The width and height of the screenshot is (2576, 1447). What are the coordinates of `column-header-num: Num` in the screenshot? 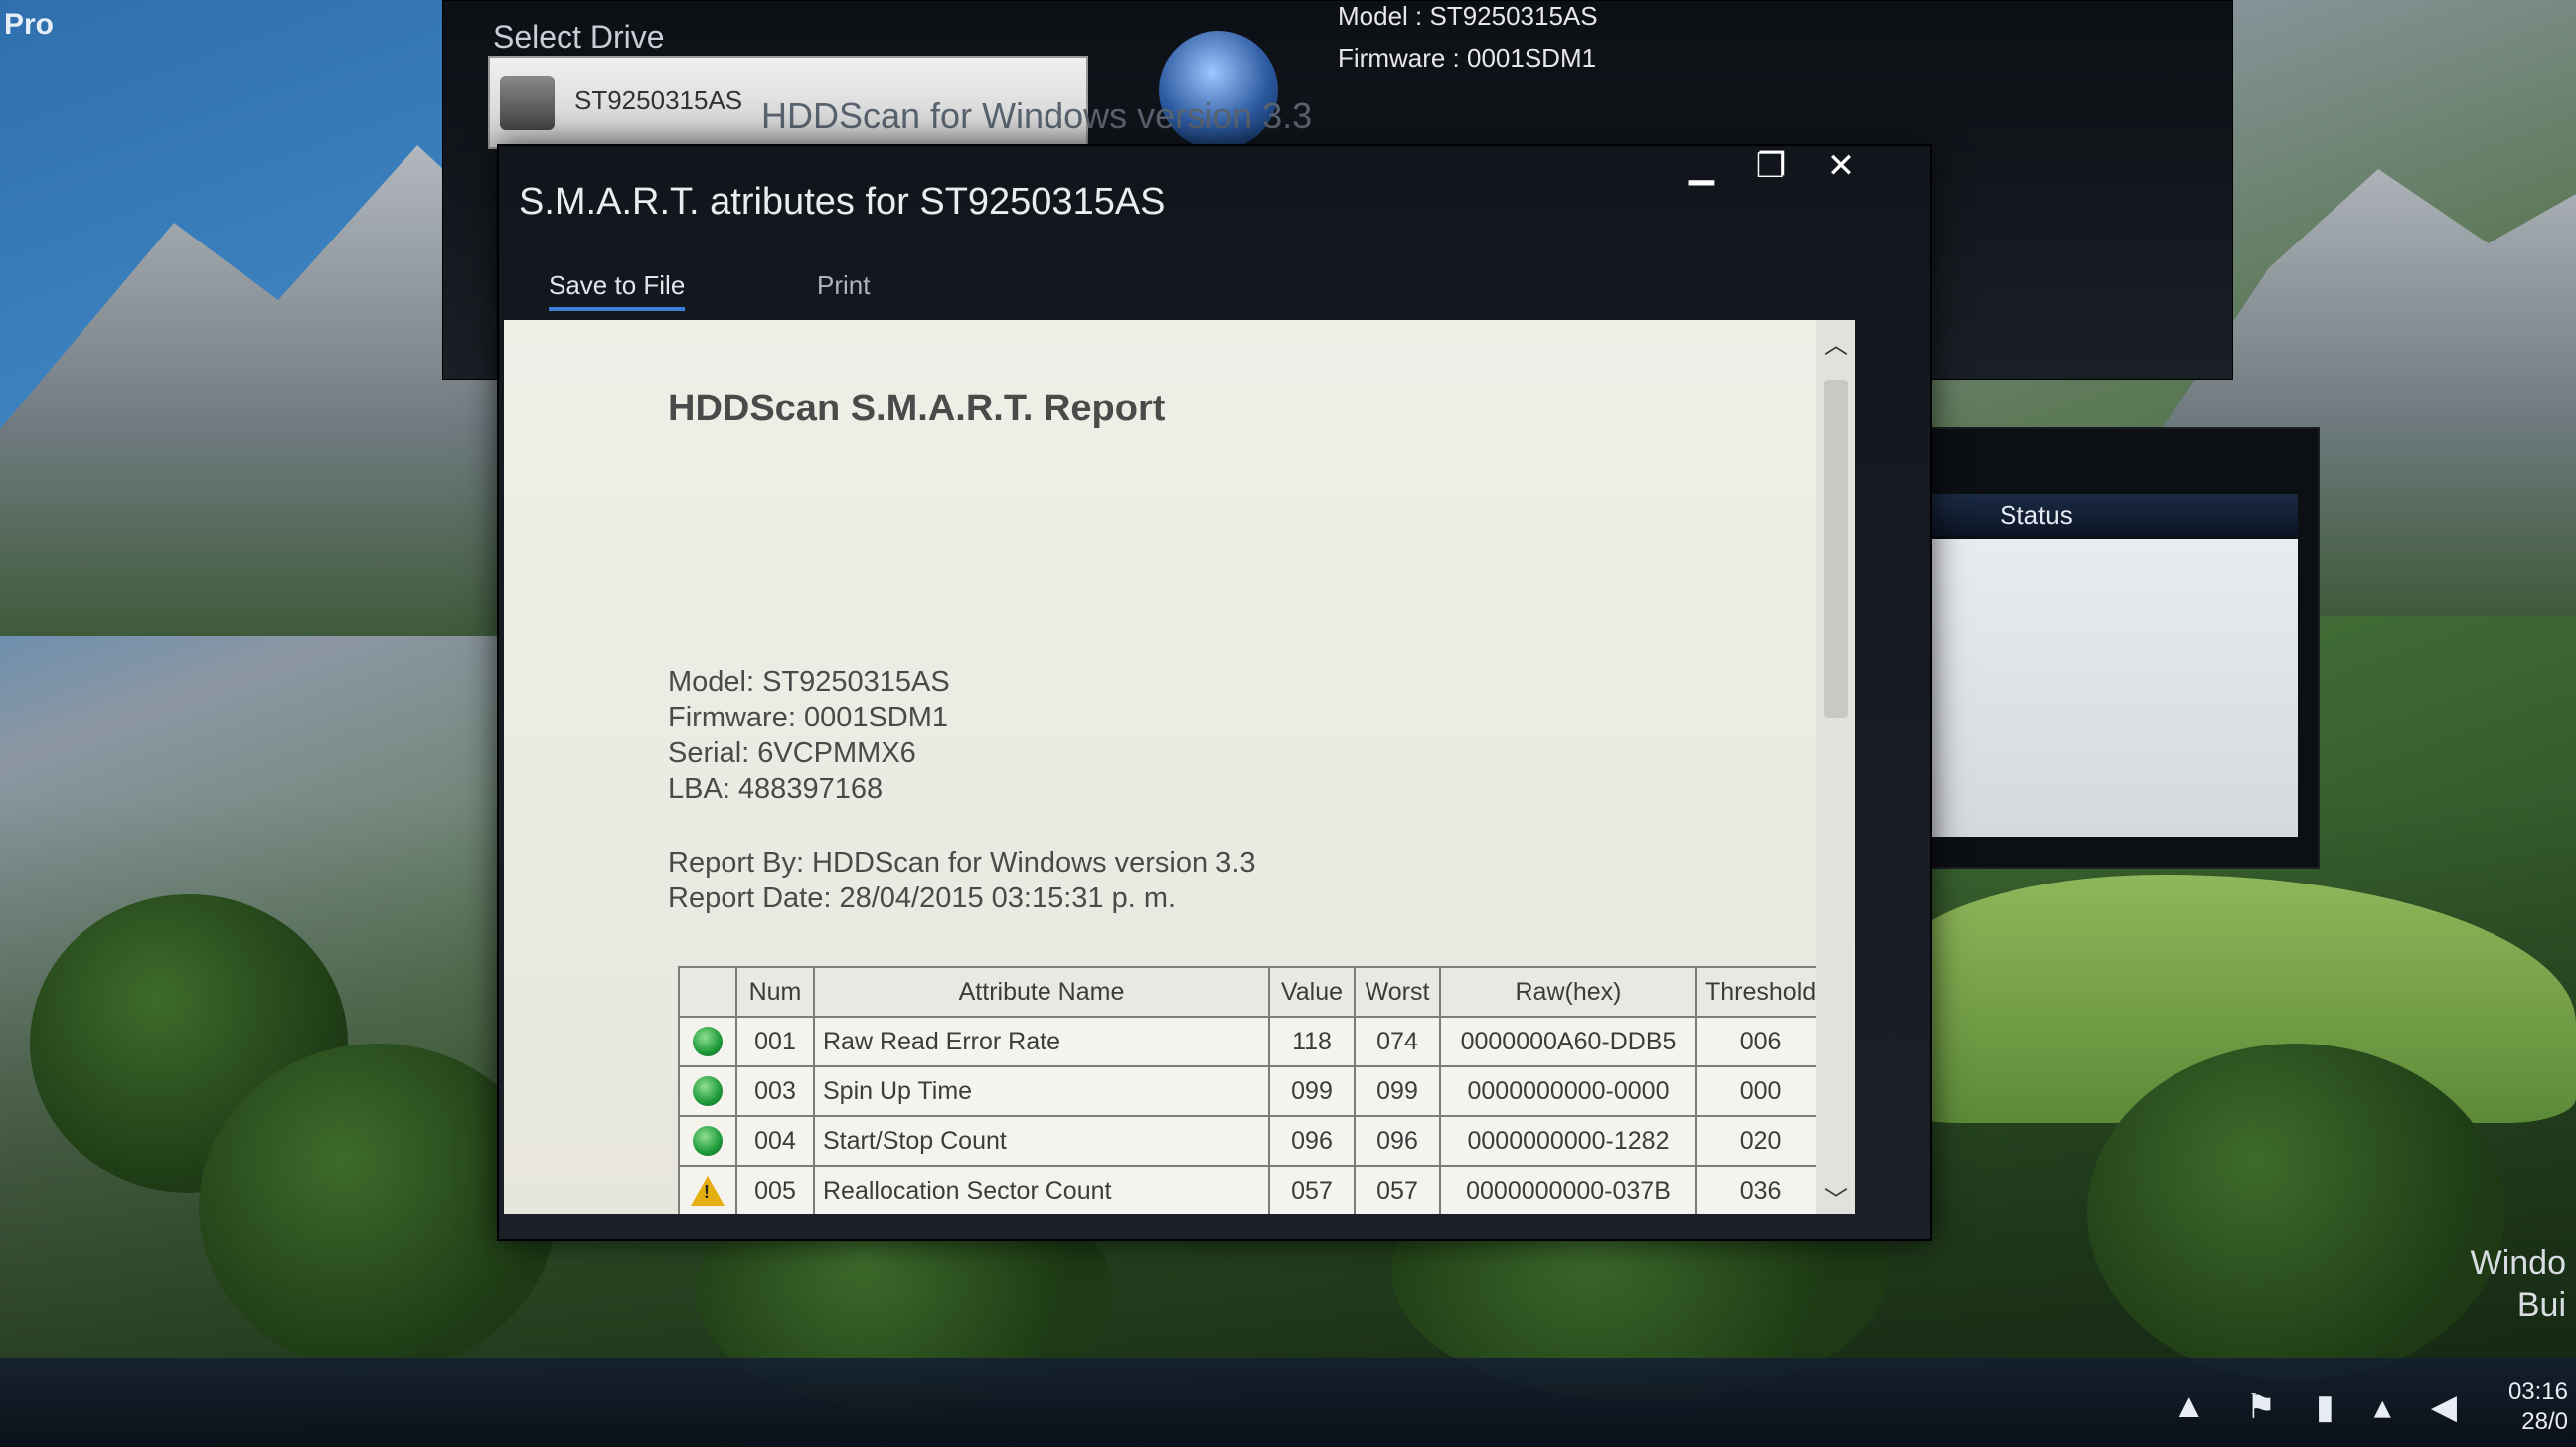 It's located at (775, 992).